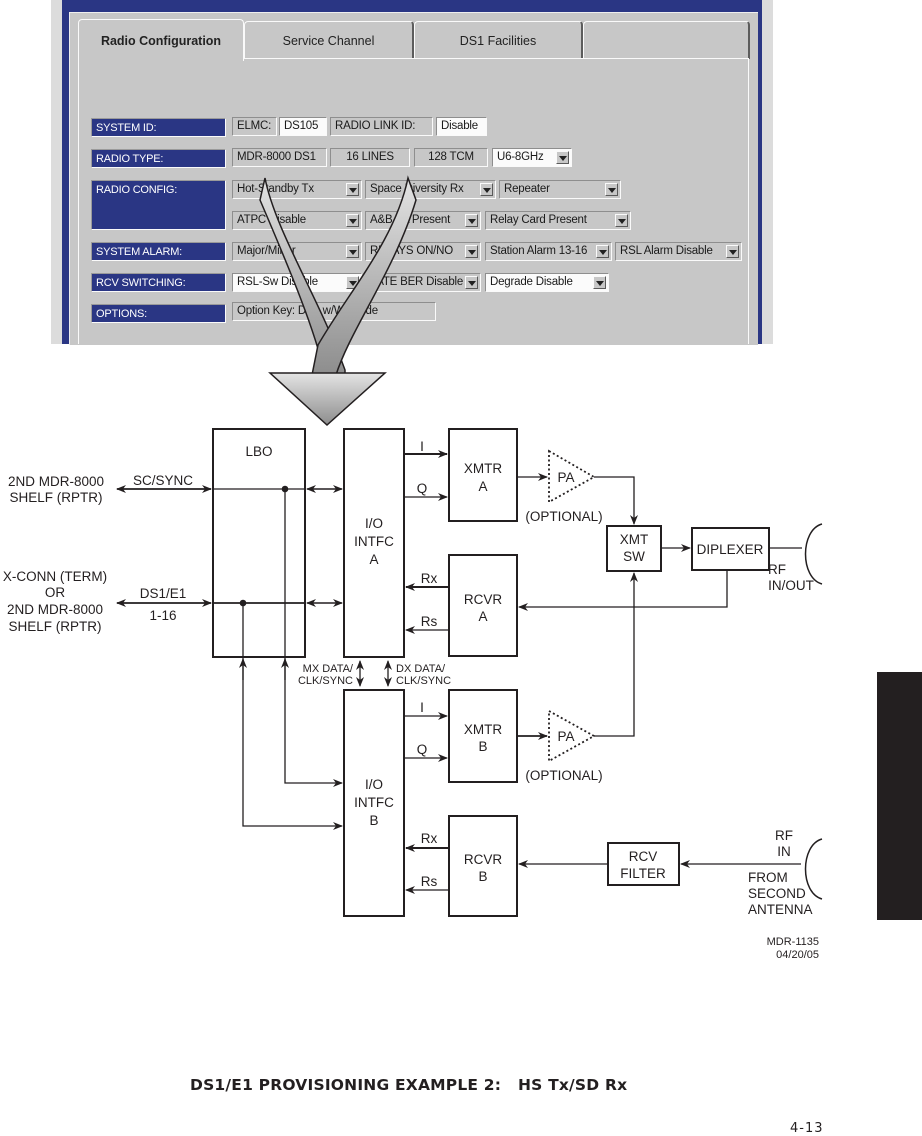 The height and width of the screenshot is (1136, 922). Describe the element at coordinates (373, 559) in the screenshot. I see `io-a-label: A` at that location.